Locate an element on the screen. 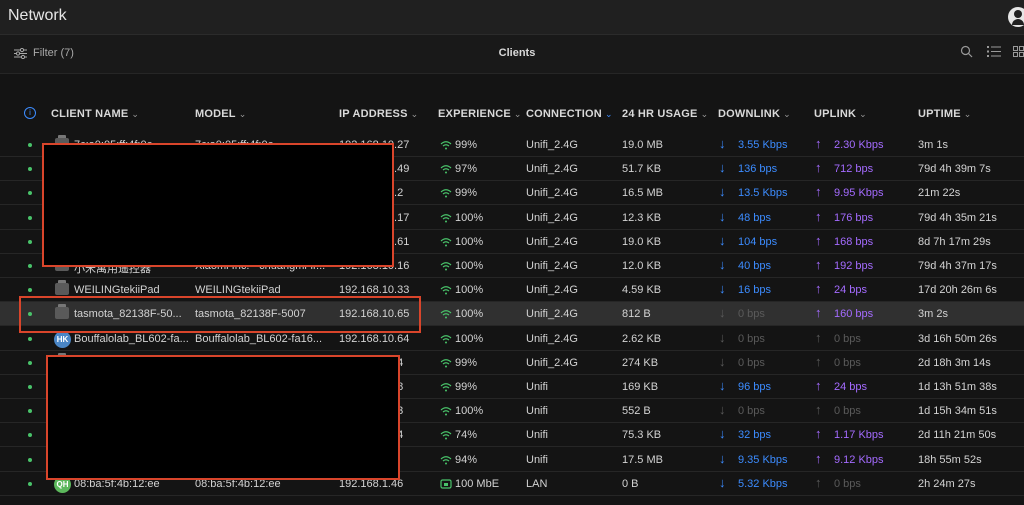  client-uplink: 1.17 Kbps is located at coordinates (859, 435).